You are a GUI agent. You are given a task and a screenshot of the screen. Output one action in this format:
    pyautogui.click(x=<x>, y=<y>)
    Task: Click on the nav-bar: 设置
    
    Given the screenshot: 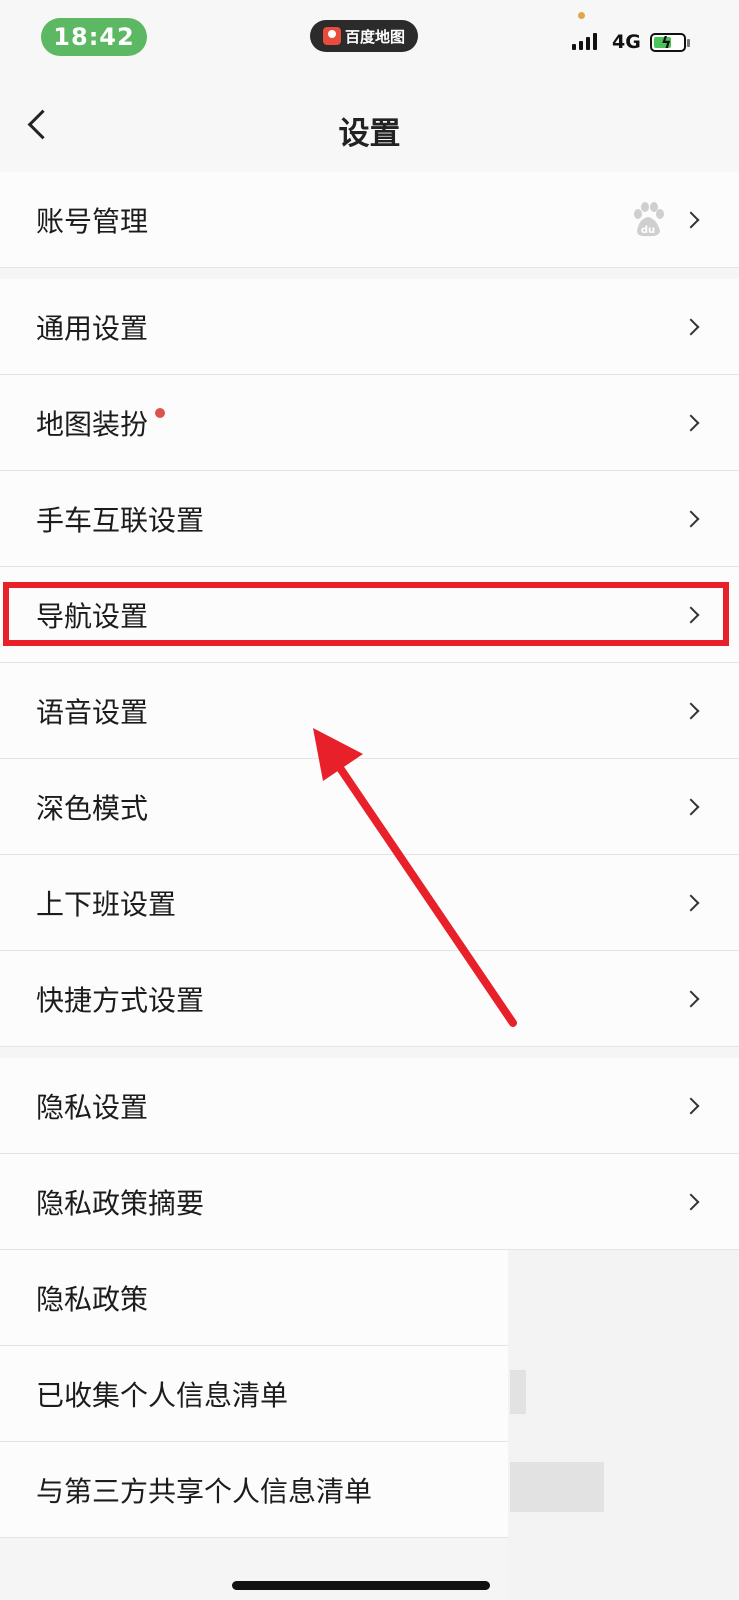 What is the action you would take?
    pyautogui.click(x=369, y=126)
    